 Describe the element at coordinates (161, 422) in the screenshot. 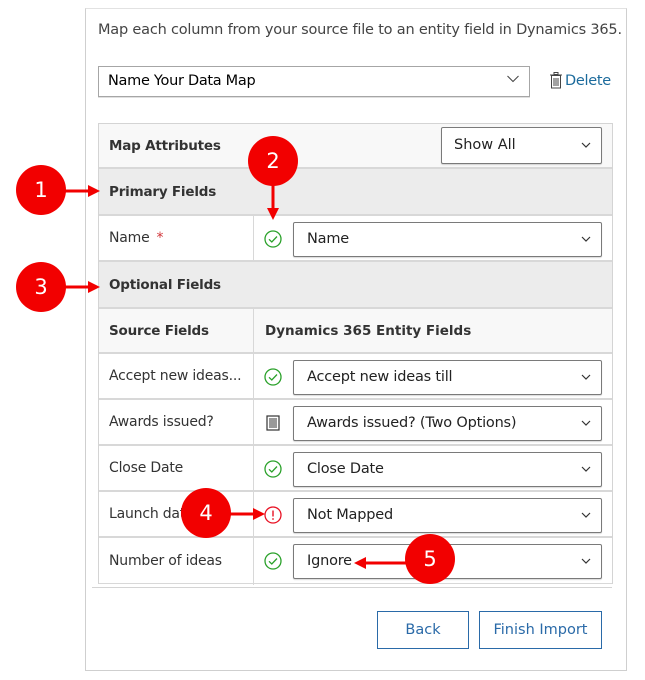

I see `source-field-name: Awards issued?` at that location.